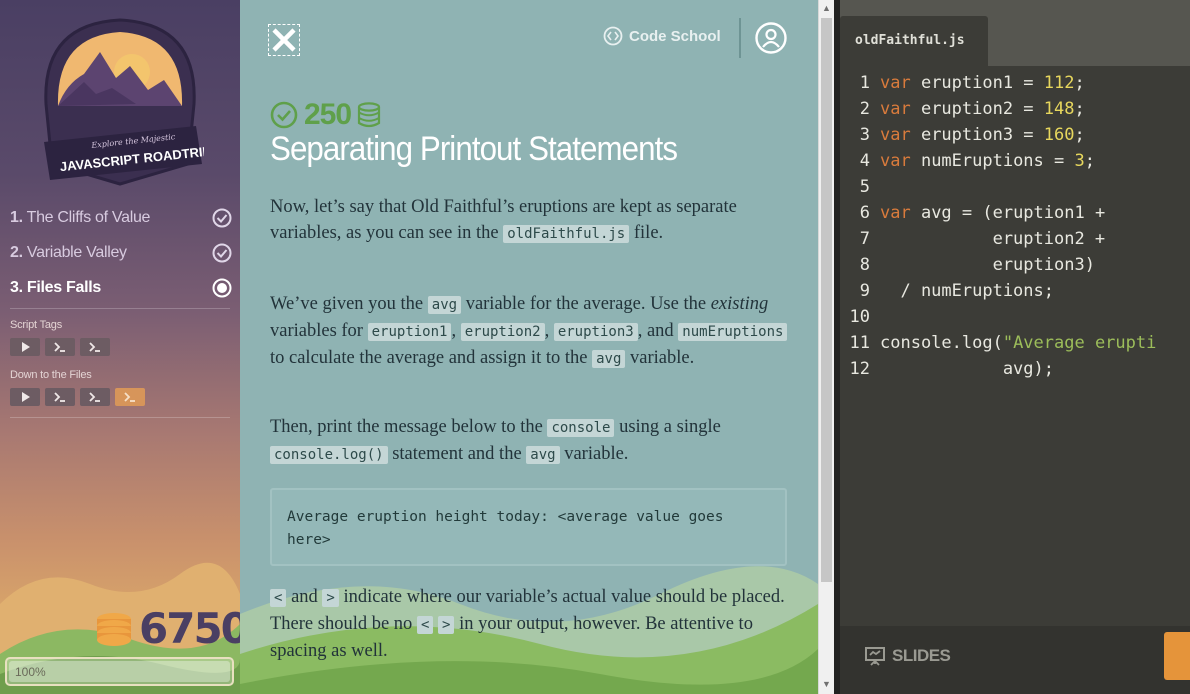 This screenshot has width=1190, height=694. What do you see at coordinates (88, 217) in the screenshot?
I see `level-1-label: The Cliffs of Value` at bounding box center [88, 217].